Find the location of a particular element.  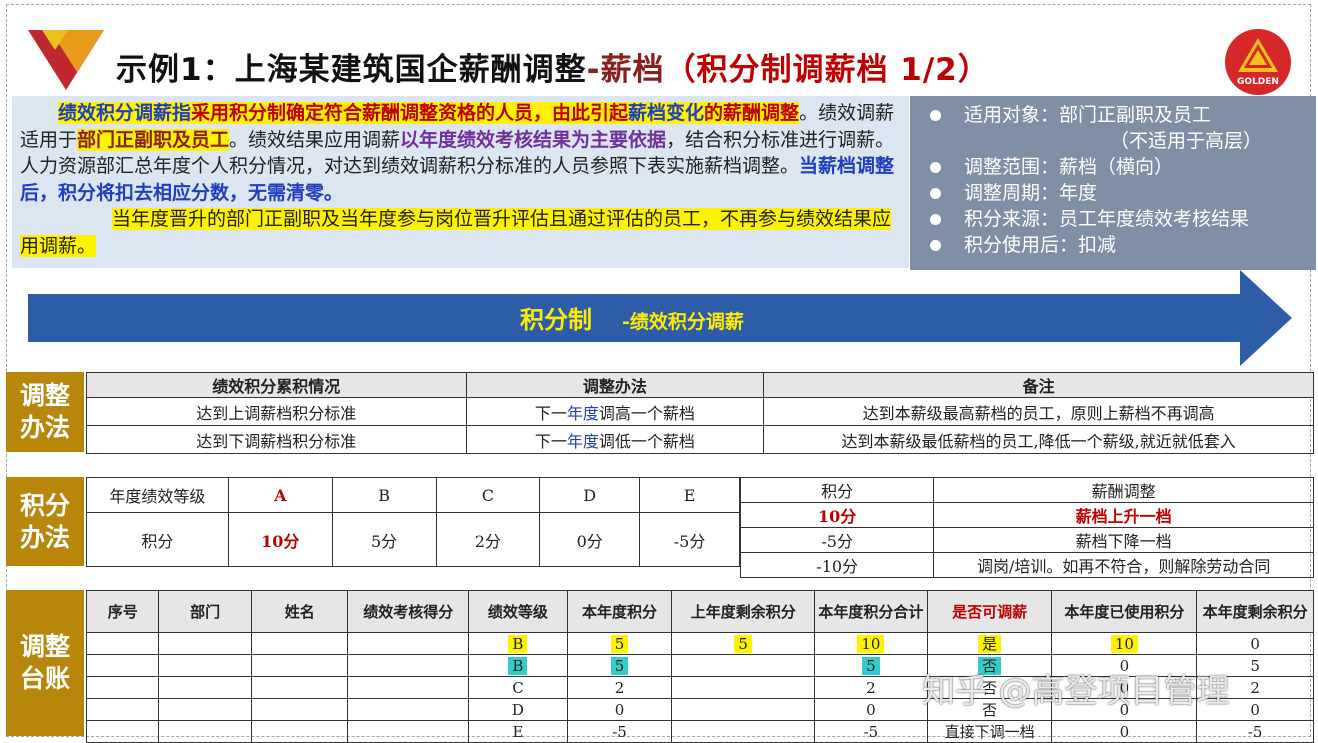

info-item-text: 积分来源：员工年度绩效考核结果 is located at coordinates (1107, 219).